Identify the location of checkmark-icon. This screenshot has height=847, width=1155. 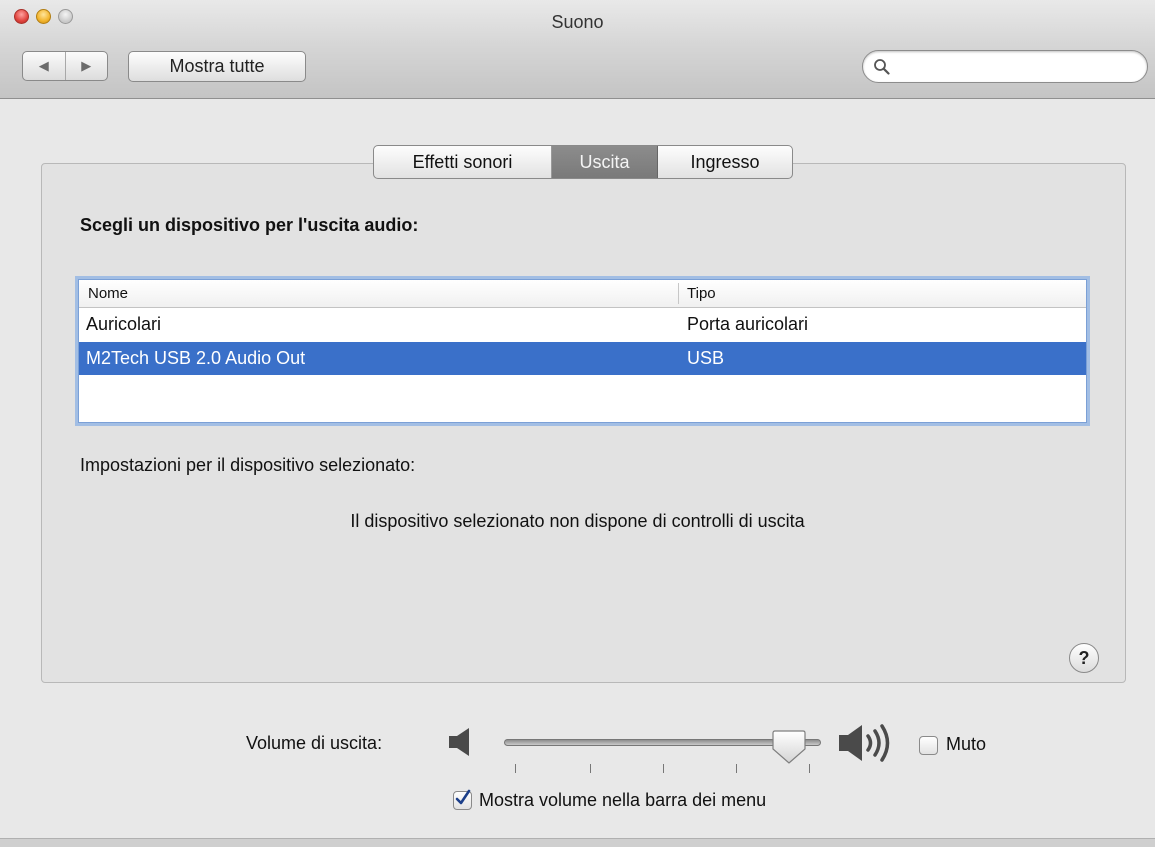
(463, 797).